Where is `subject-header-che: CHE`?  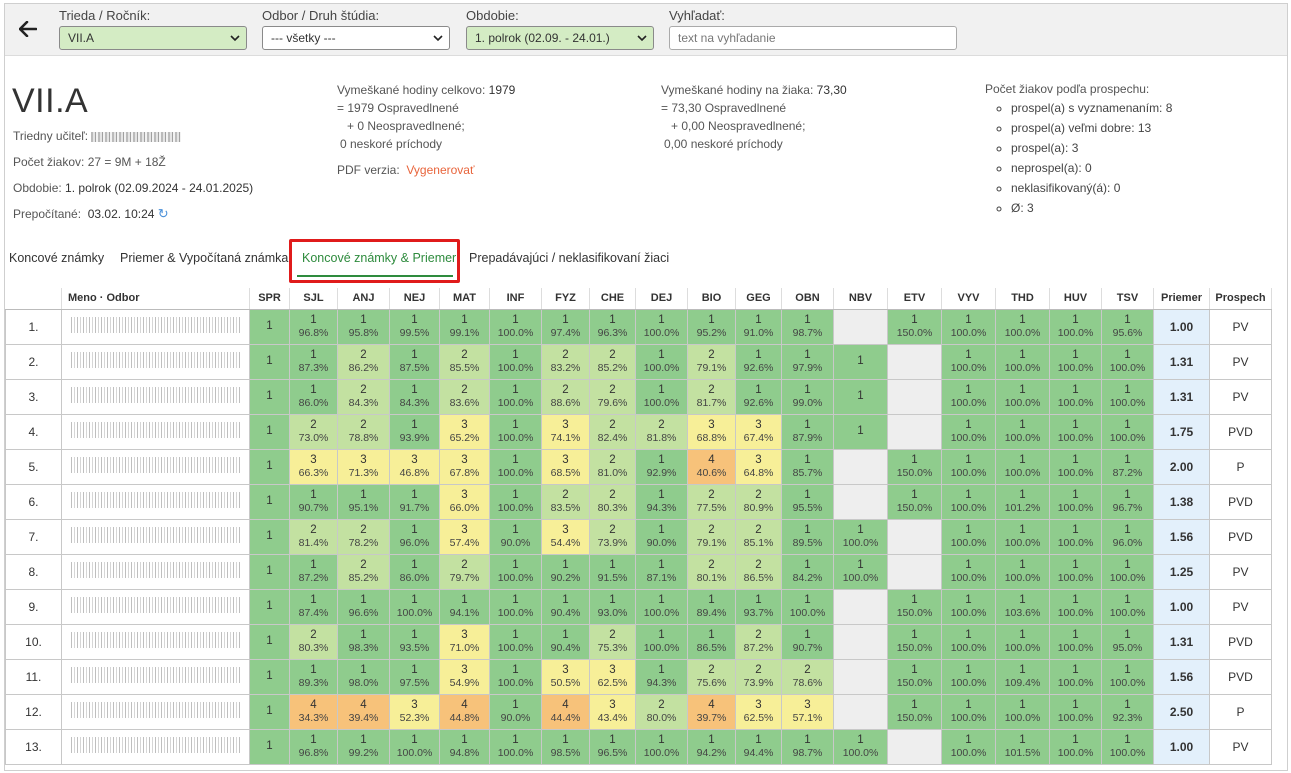
subject-header-che: CHE is located at coordinates (612, 299).